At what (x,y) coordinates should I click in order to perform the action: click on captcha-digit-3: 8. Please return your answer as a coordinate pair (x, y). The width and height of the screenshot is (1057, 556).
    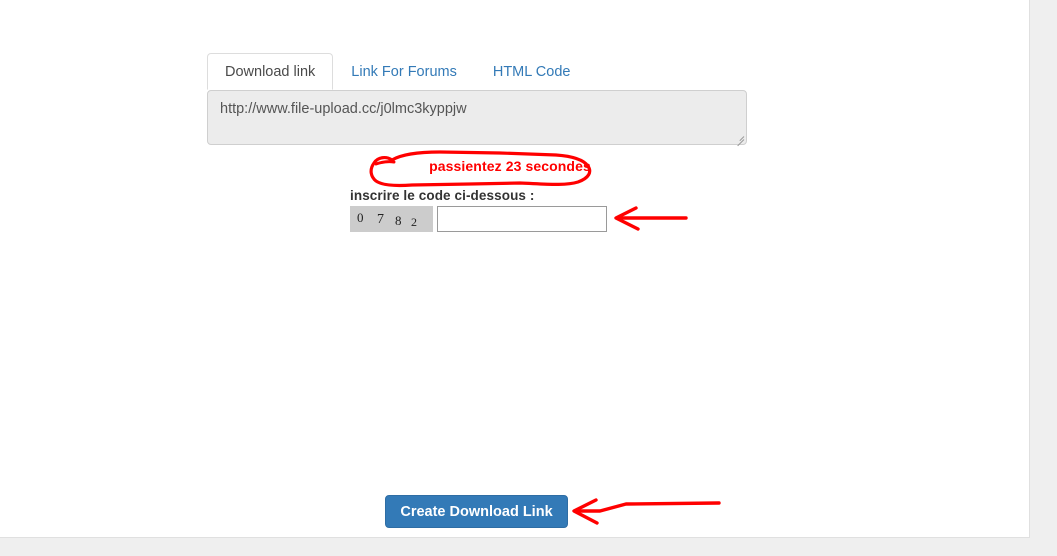
    Looking at the image, I should click on (398, 220).